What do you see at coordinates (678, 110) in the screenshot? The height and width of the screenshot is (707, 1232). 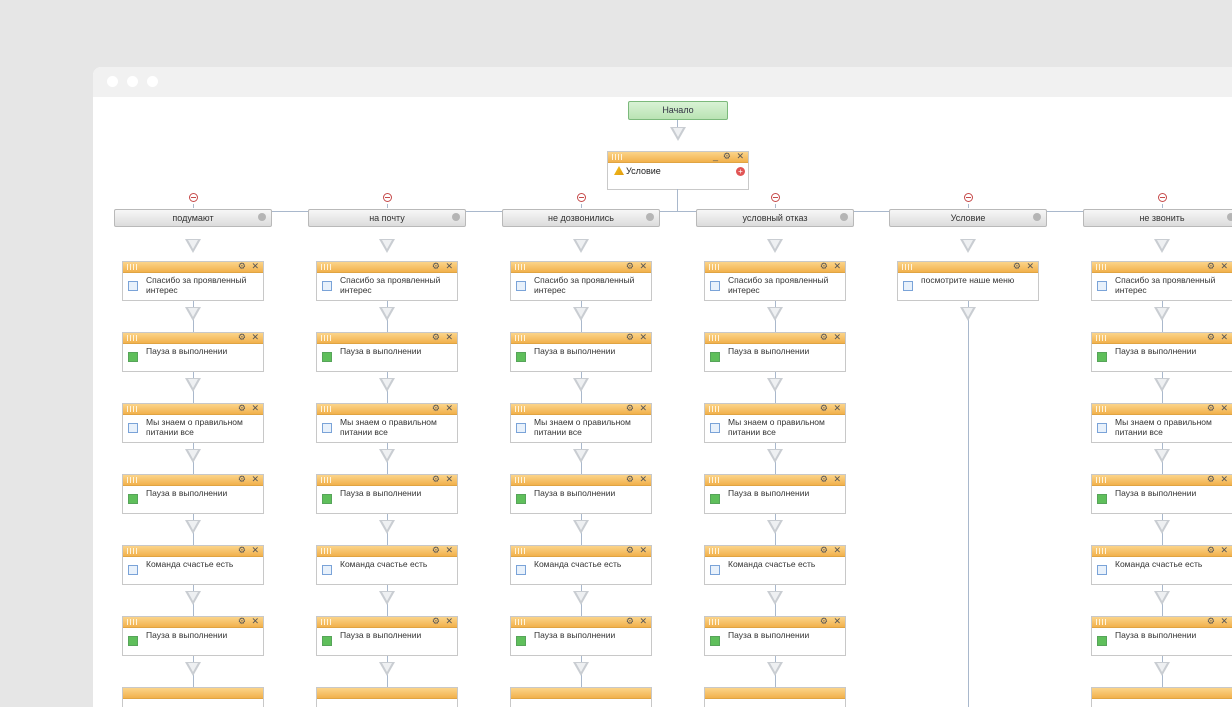 I see `start-node: Начало` at bounding box center [678, 110].